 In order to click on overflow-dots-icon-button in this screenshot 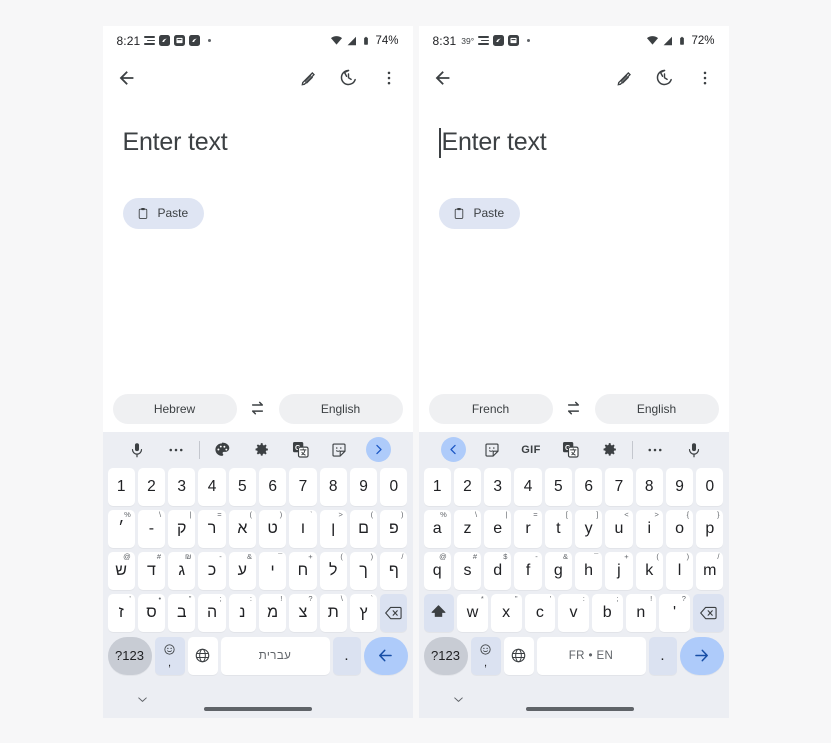, I will do `click(176, 450)`.